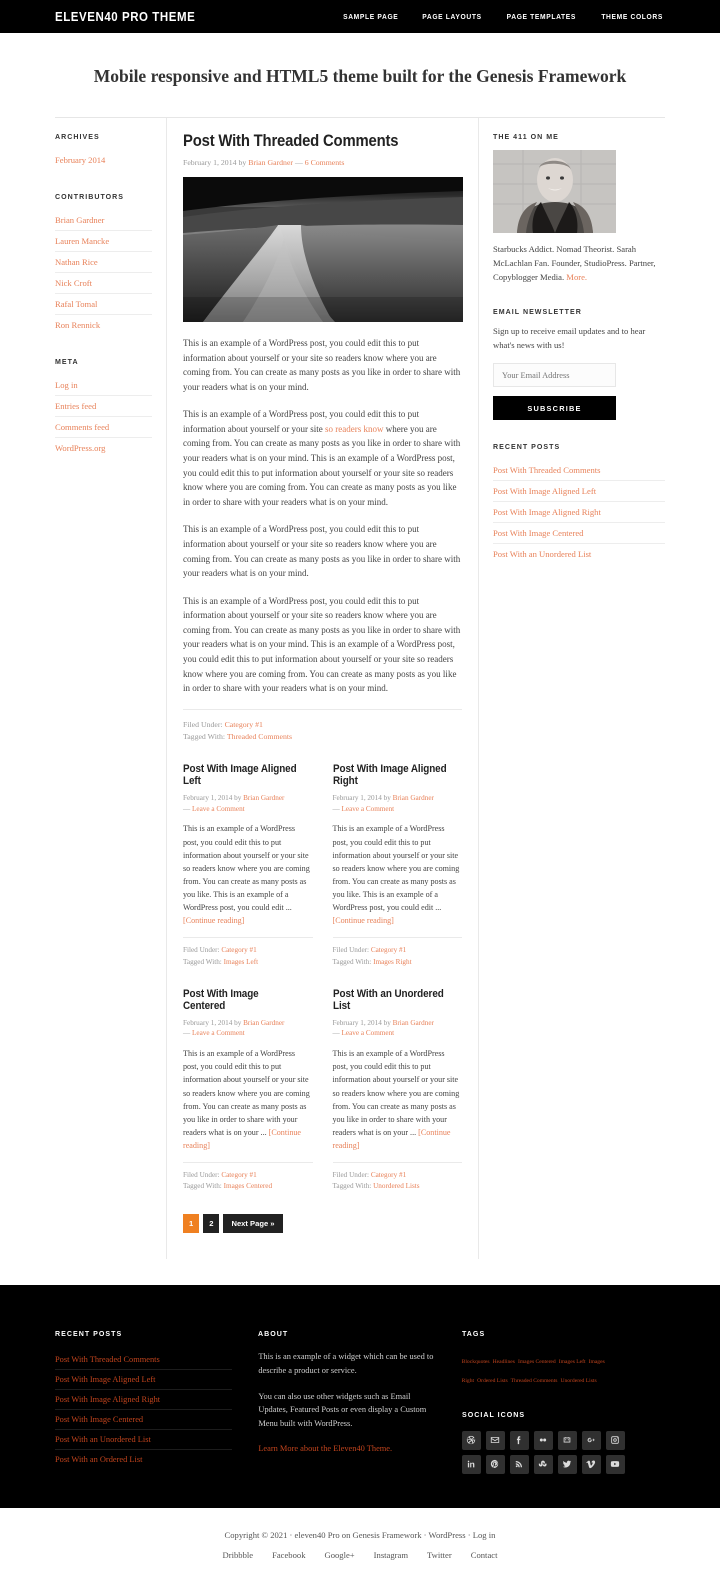  I want to click on footer-nav-googleplus: Google+, so click(340, 1555).